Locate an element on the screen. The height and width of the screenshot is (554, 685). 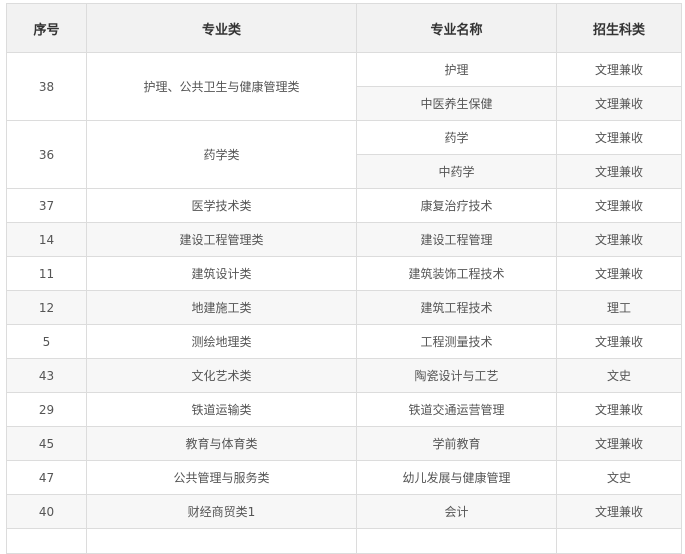
table-row-partial is located at coordinates (344, 541).